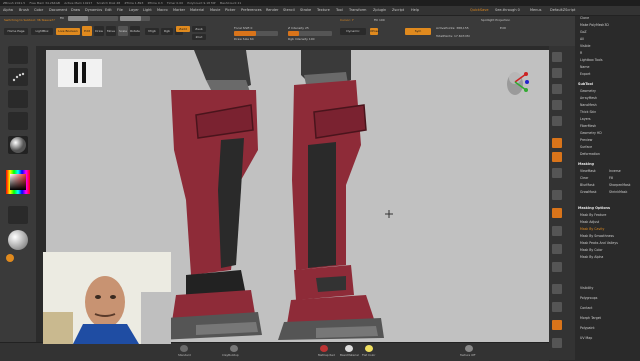 This screenshot has width=640, height=361. Describe the element at coordinates (557, 325) in the screenshot. I see `solo-icon` at that location.